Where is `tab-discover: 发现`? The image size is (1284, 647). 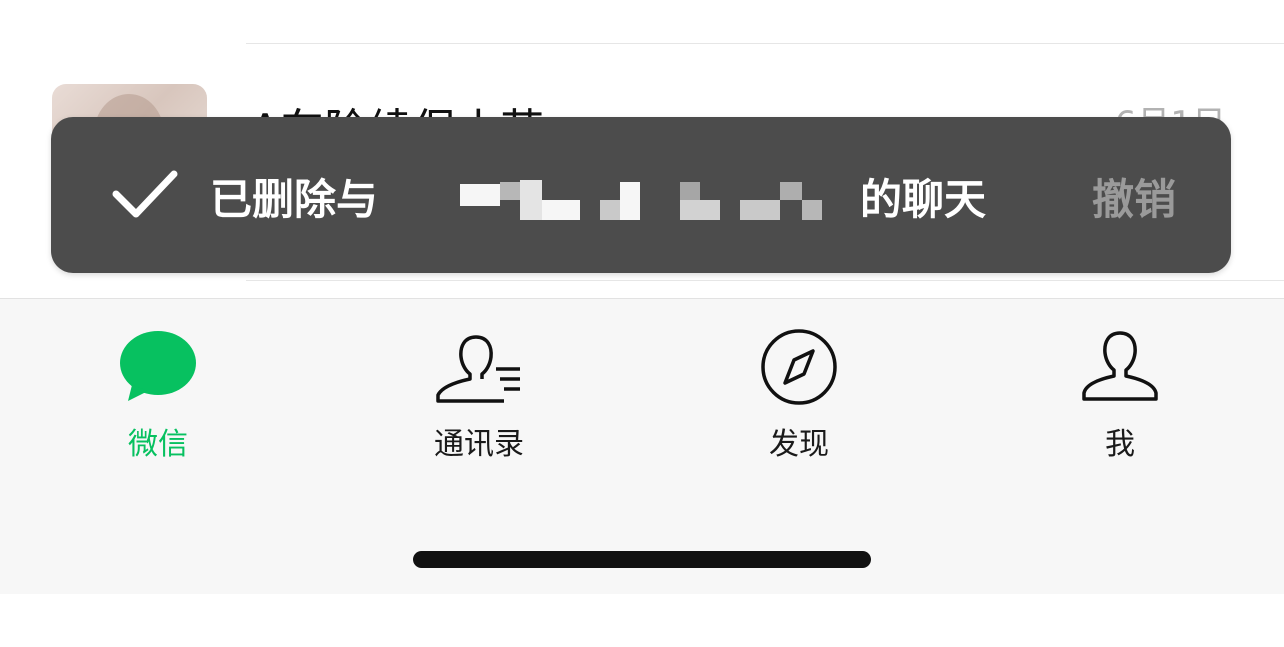
tab-discover: 发现 is located at coordinates (799, 399).